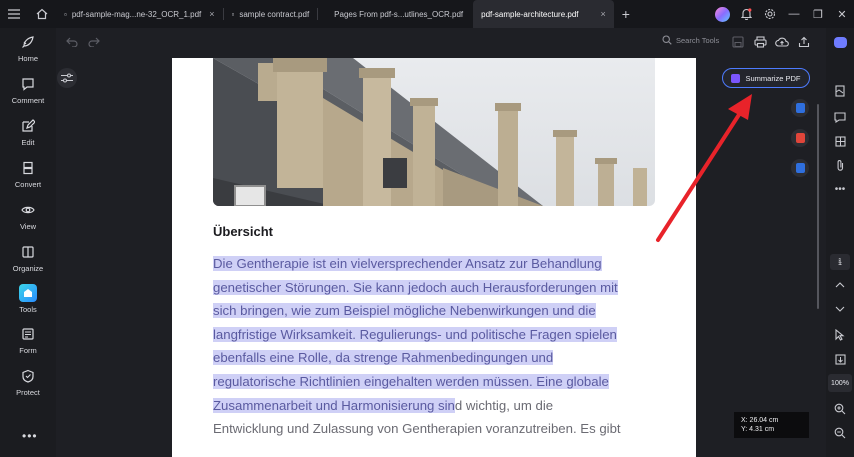  I want to click on menu-icon, so click(14, 14).